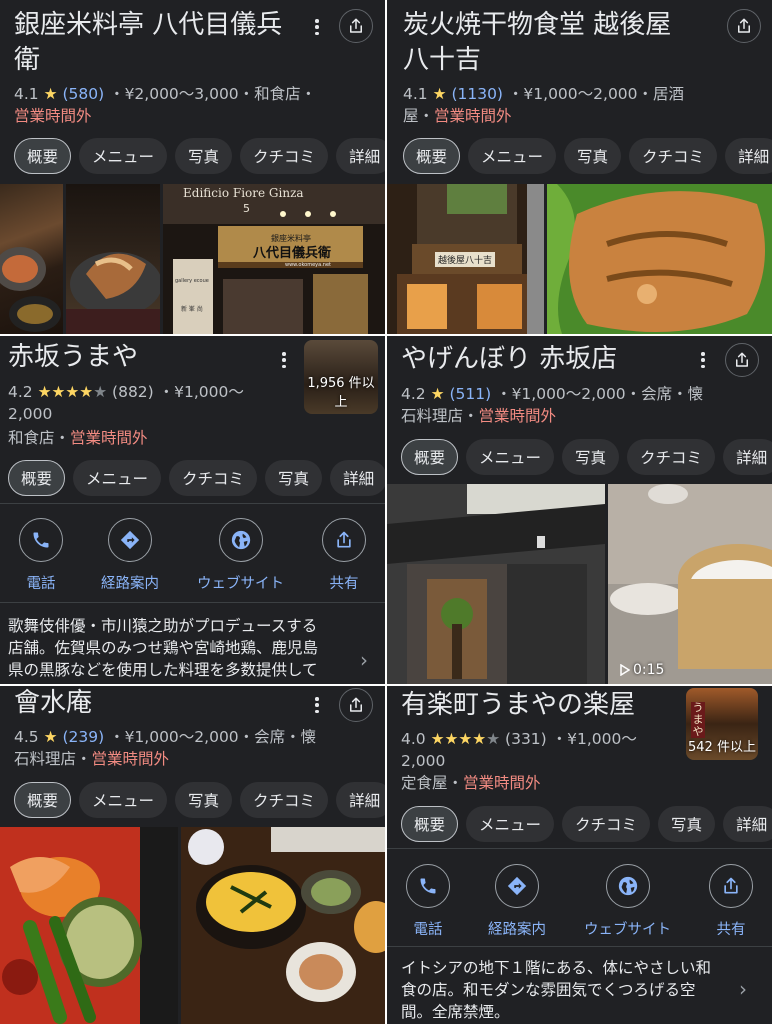 The height and width of the screenshot is (1024, 772). What do you see at coordinates (543, 94) in the screenshot?
I see `rating-line: 4.1 ★ (1130) ・¥1,000〜2,000・居酒` at bounding box center [543, 94].